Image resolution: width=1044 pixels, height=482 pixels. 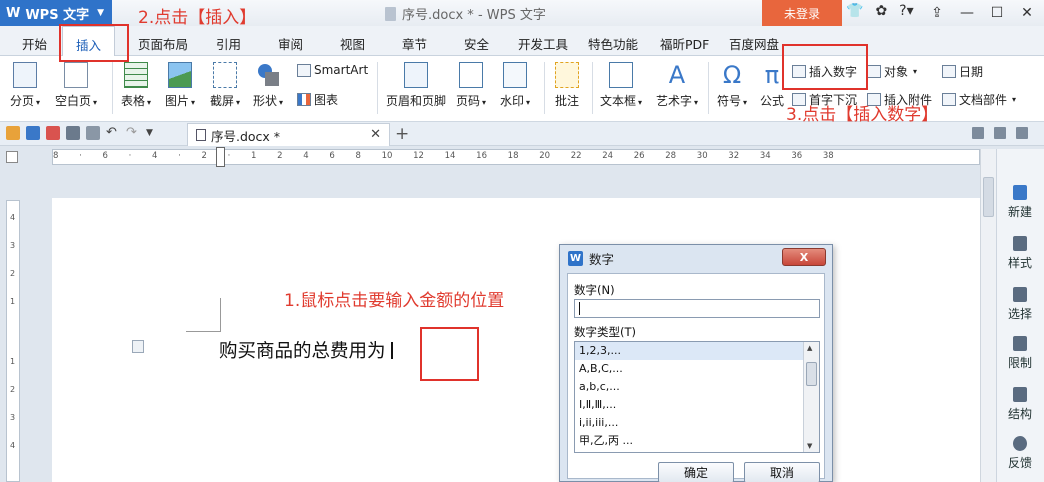 I want to click on header-footer-button: 页眉和页脚, so click(x=416, y=85).